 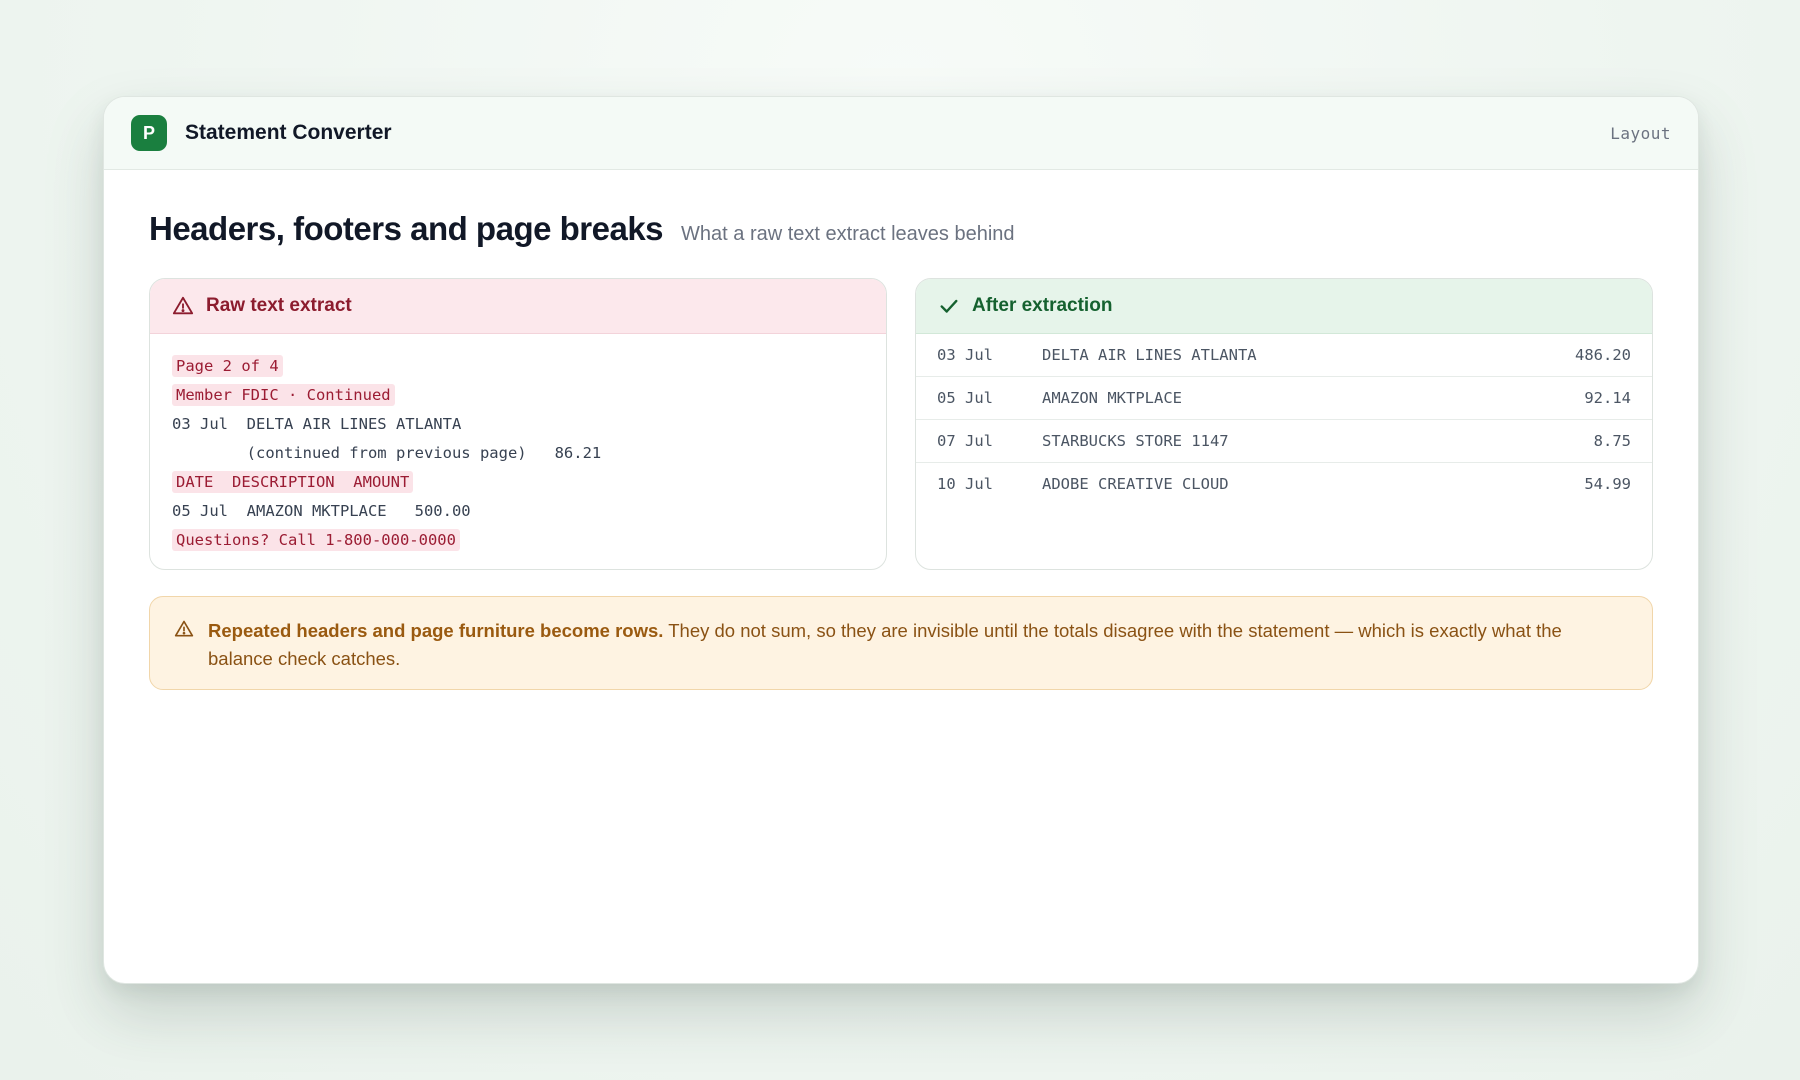 What do you see at coordinates (1603, 355) in the screenshot?
I see `tx-amount: 486.20` at bounding box center [1603, 355].